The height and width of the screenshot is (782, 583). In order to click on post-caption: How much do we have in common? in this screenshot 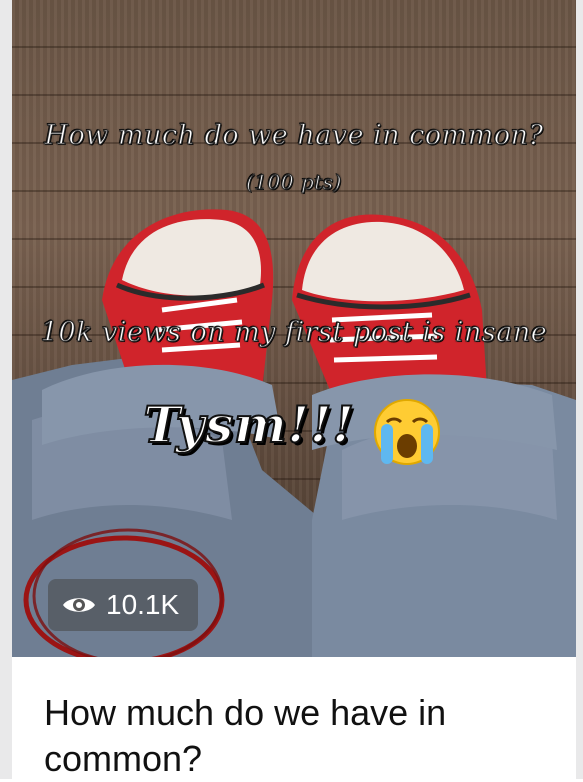, I will do `click(294, 736)`.